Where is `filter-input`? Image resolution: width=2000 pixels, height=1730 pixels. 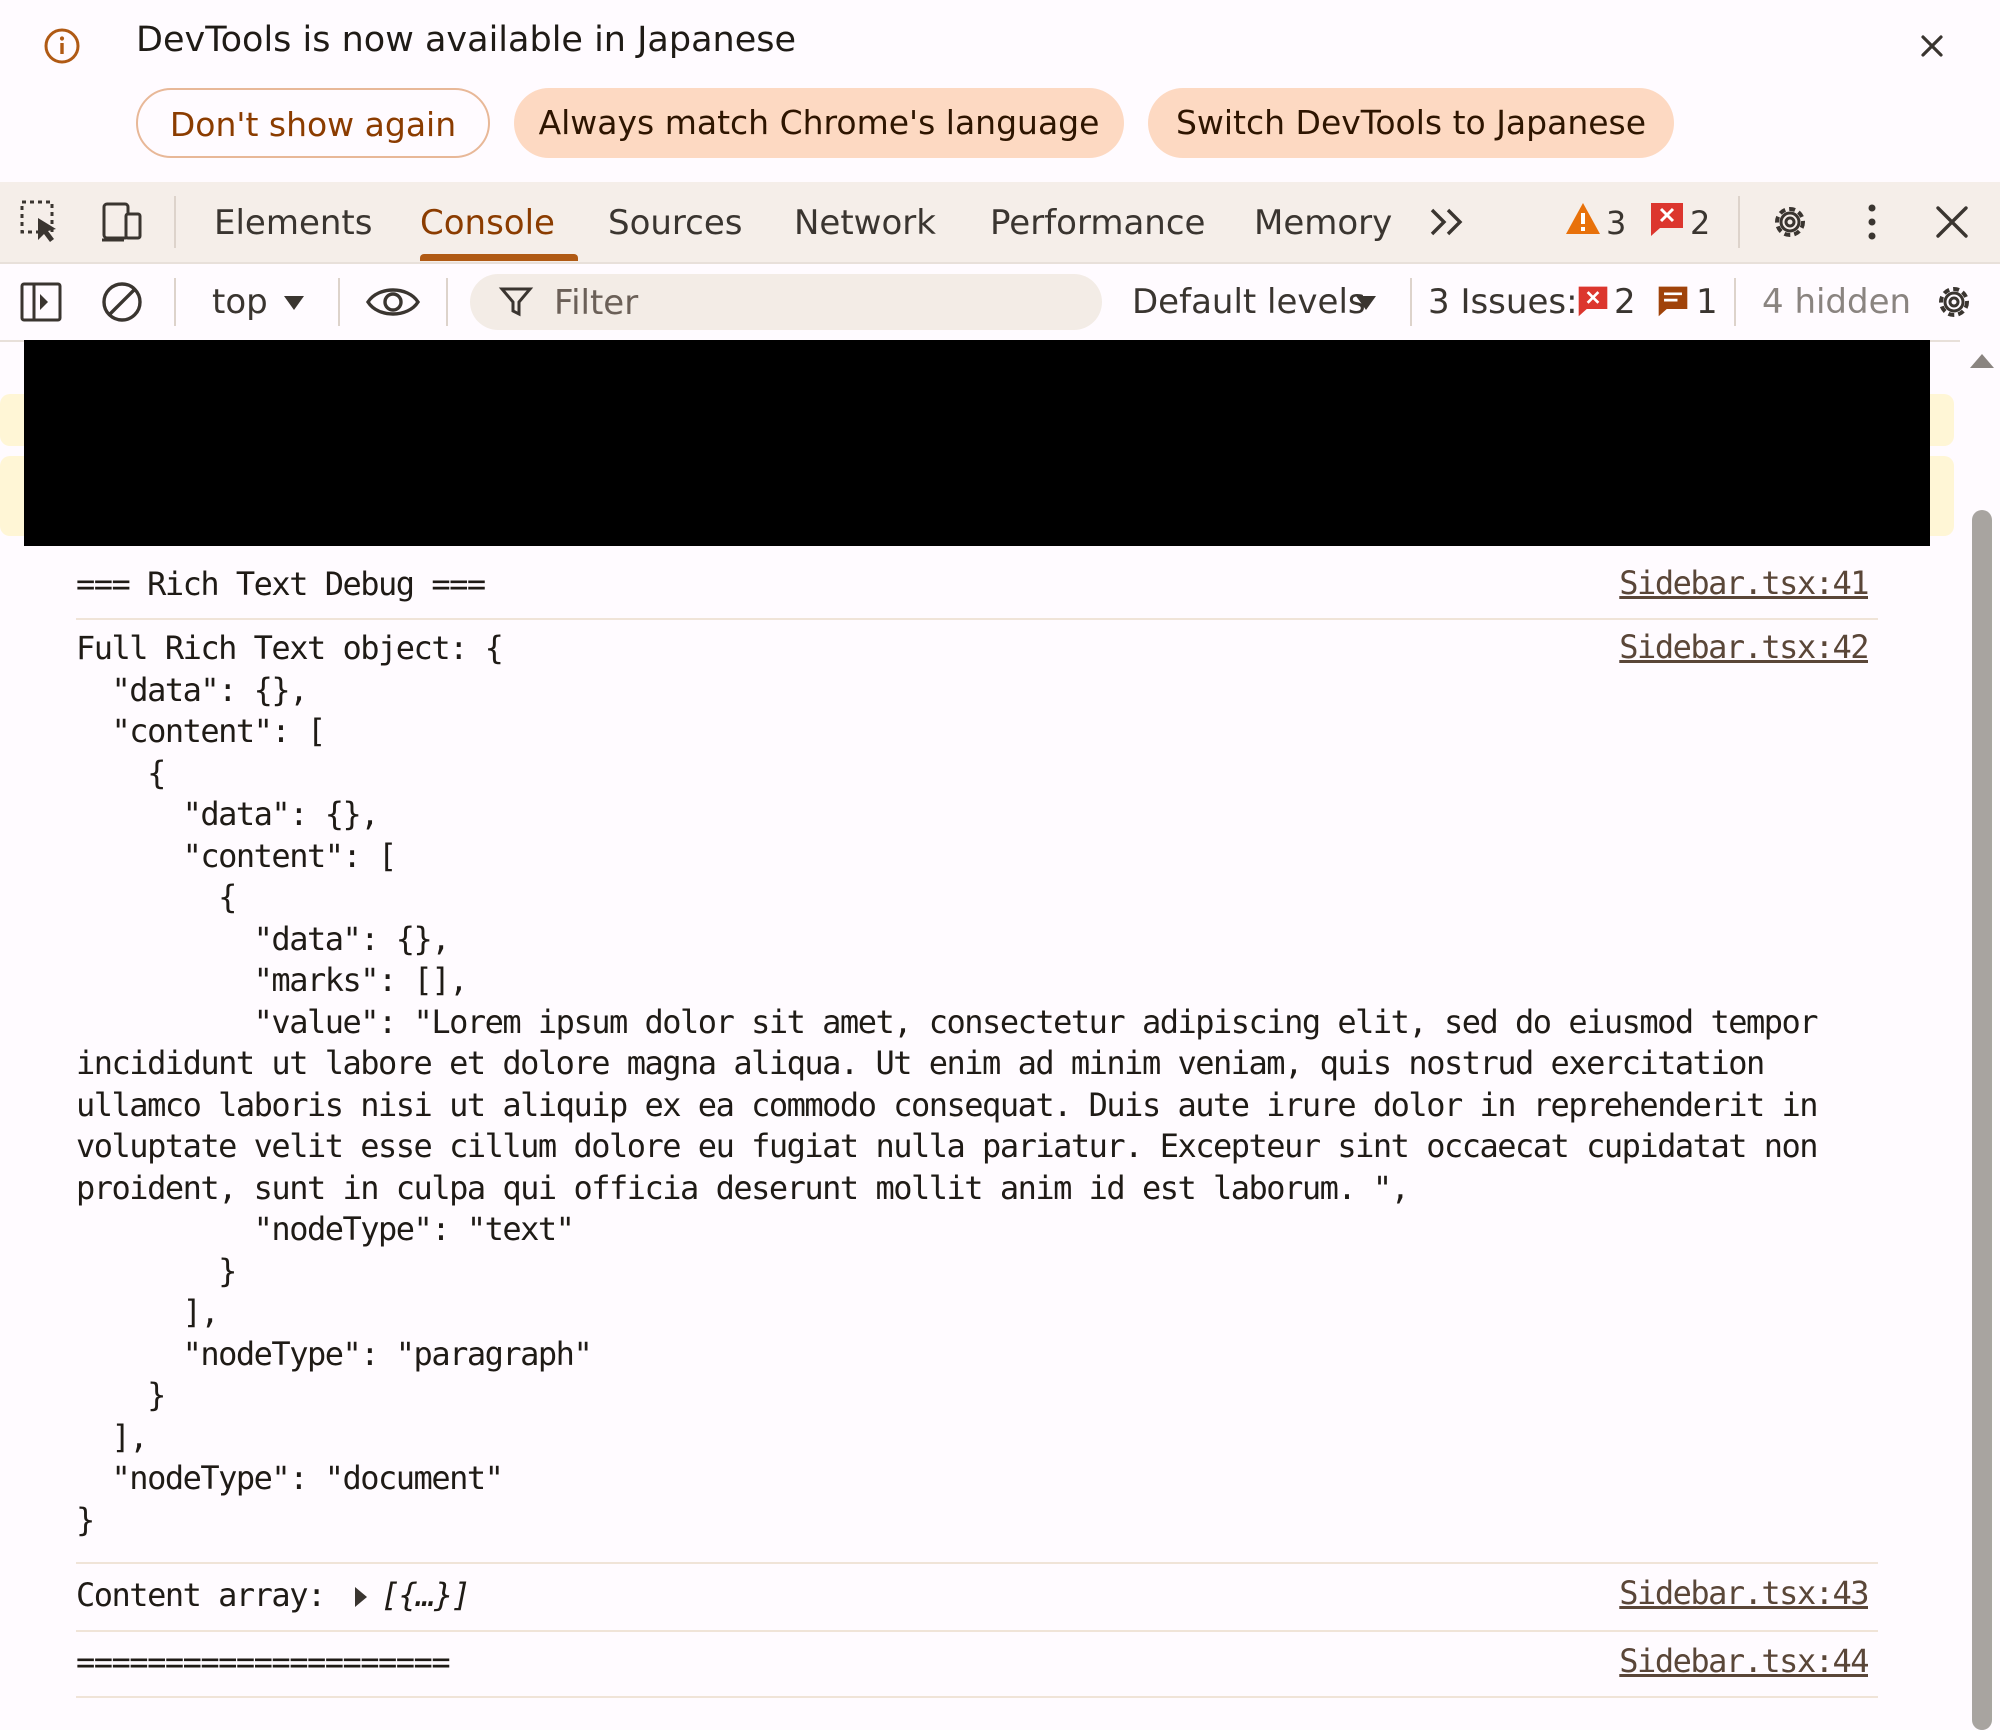 filter-input is located at coordinates (819, 303).